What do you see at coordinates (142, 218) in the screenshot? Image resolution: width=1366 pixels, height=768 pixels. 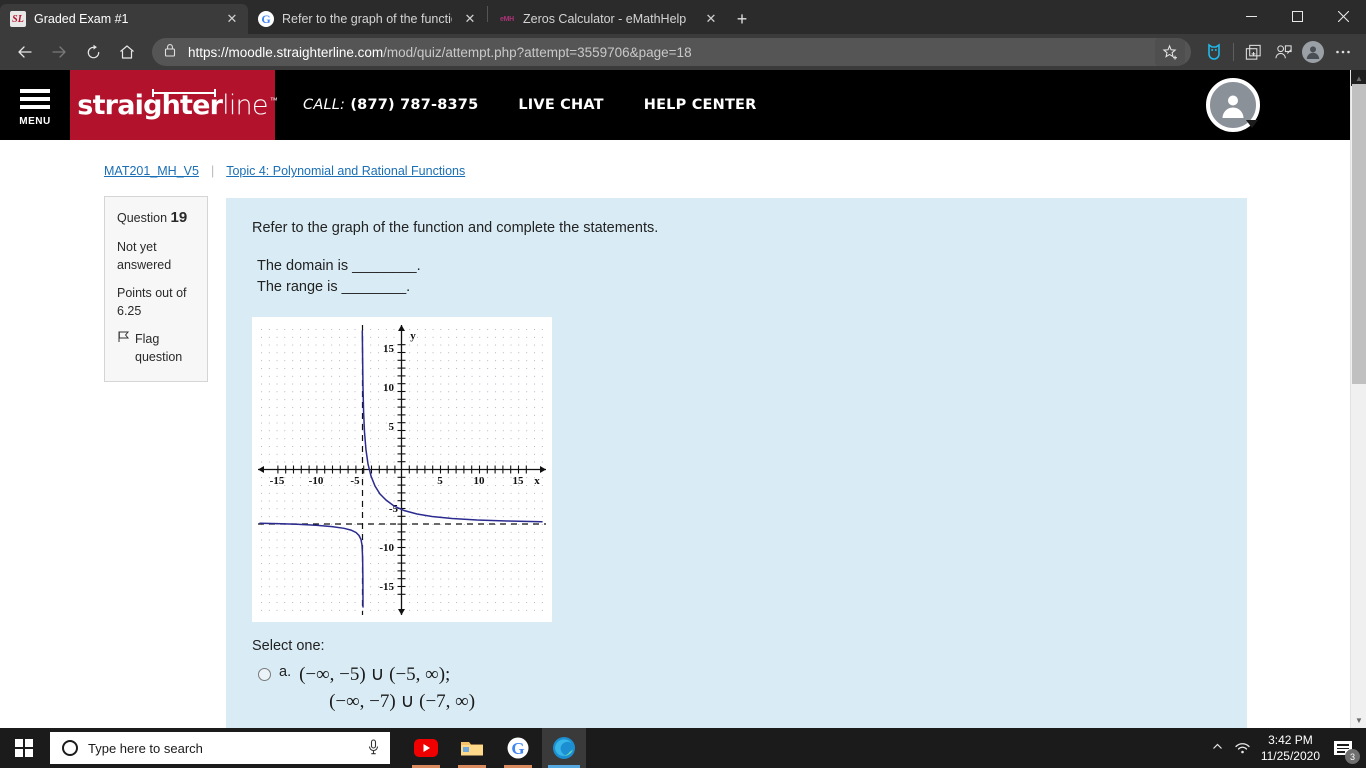 I see `question-label: Question` at bounding box center [142, 218].